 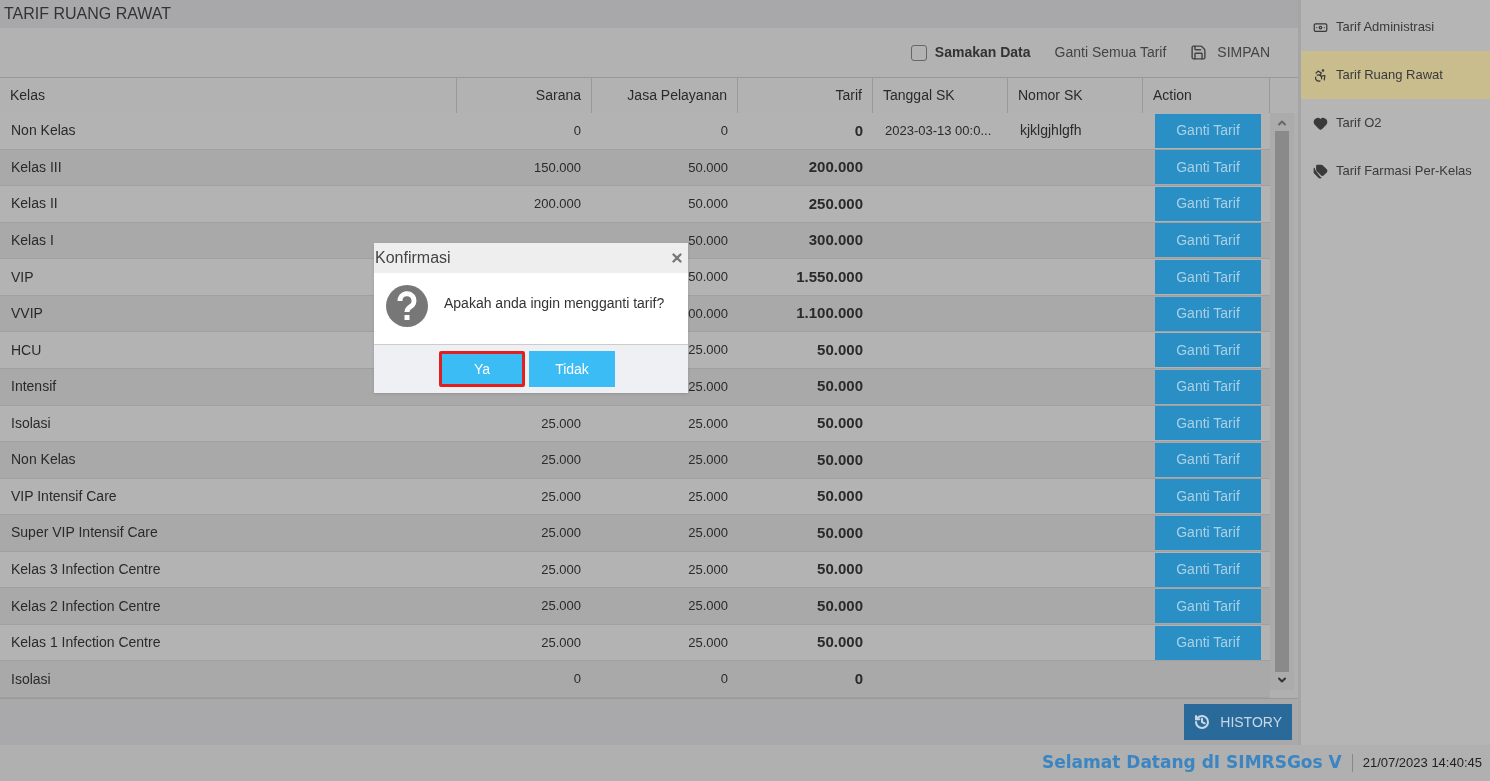 What do you see at coordinates (554, 303) in the screenshot?
I see `dialog-message: Apakah anda ingin mengganti tarif?` at bounding box center [554, 303].